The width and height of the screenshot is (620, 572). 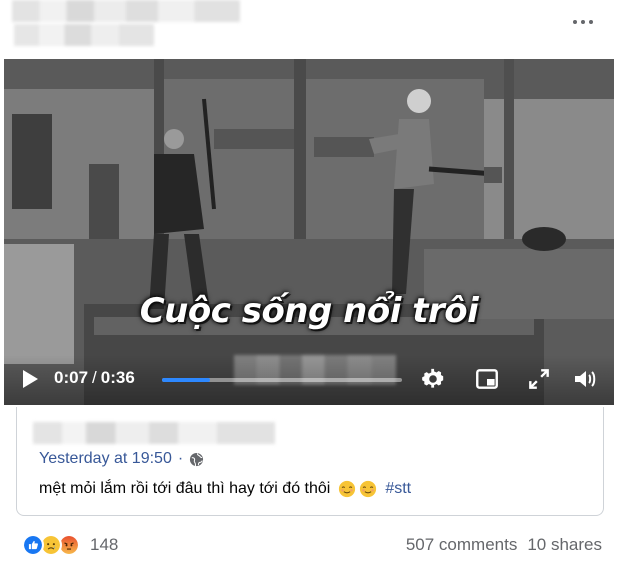 I want to click on reaction-count: 148, so click(x=104, y=545).